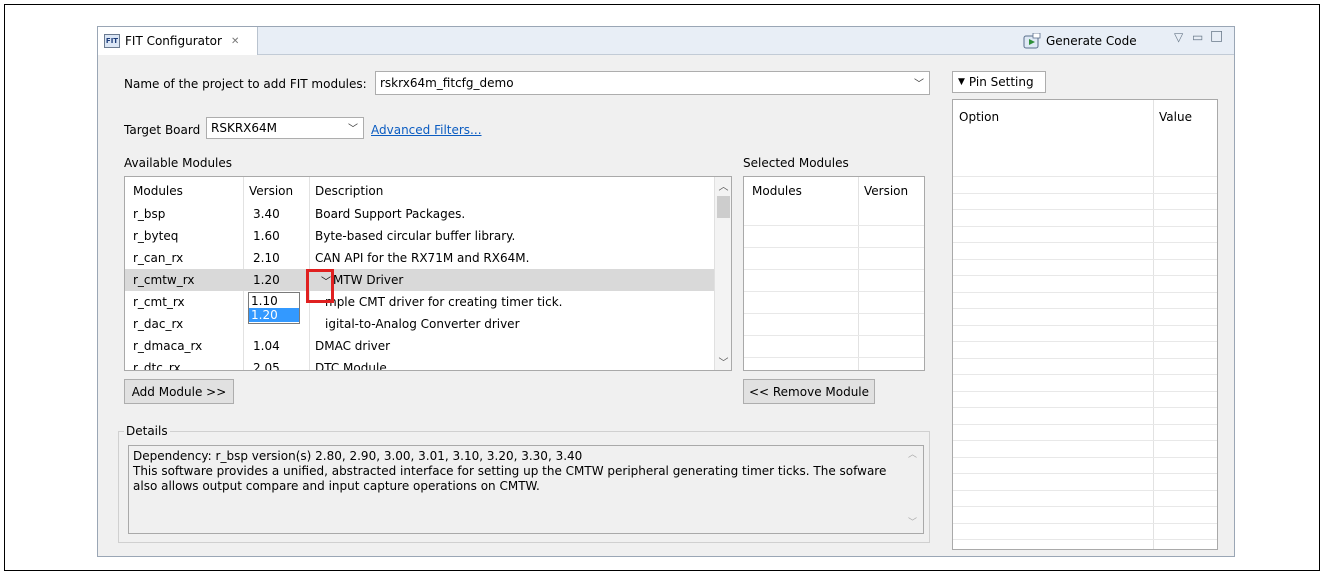 The image size is (1326, 575). Describe the element at coordinates (390, 214) in the screenshot. I see `module-description: Board Support Packages.` at that location.